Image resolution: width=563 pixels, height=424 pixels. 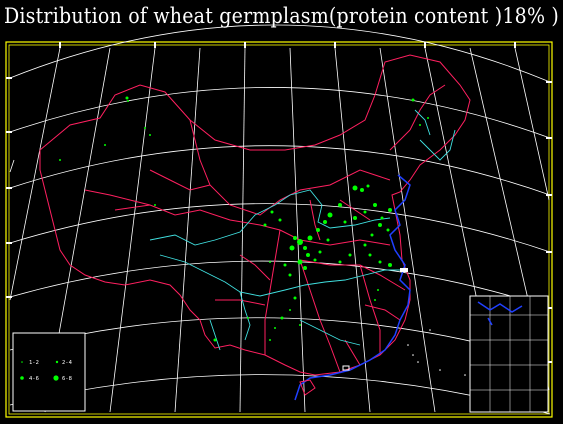 What do you see at coordinates (307, 387) in the screenshot?
I see `hainan-island` at bounding box center [307, 387].